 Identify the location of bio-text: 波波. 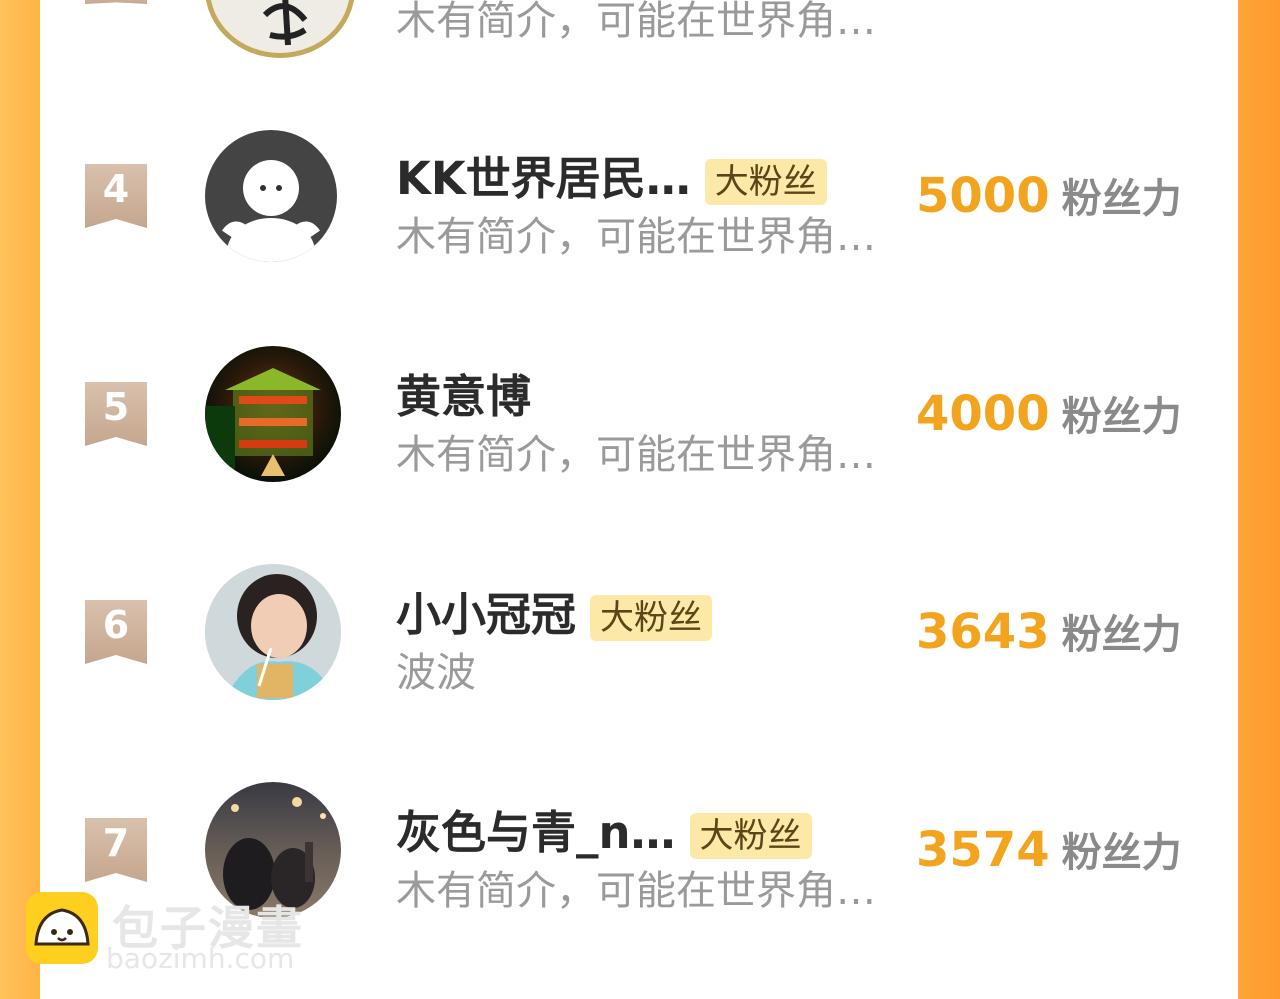
(436, 673).